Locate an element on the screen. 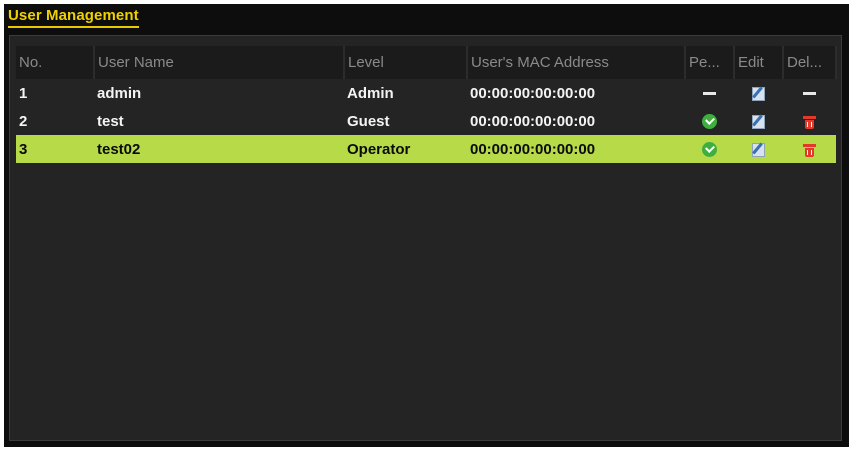  row-level: Guest is located at coordinates (368, 121).